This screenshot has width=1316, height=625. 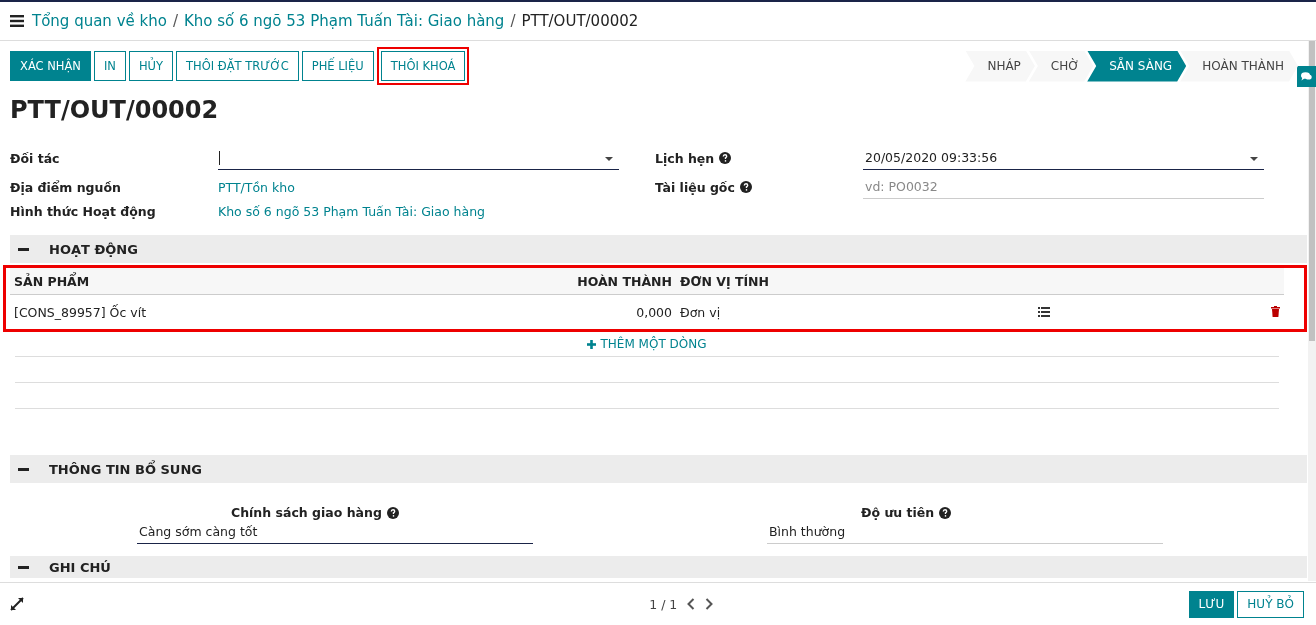 I want to click on action-button: PHẾ LIỆU, so click(x=337, y=66).